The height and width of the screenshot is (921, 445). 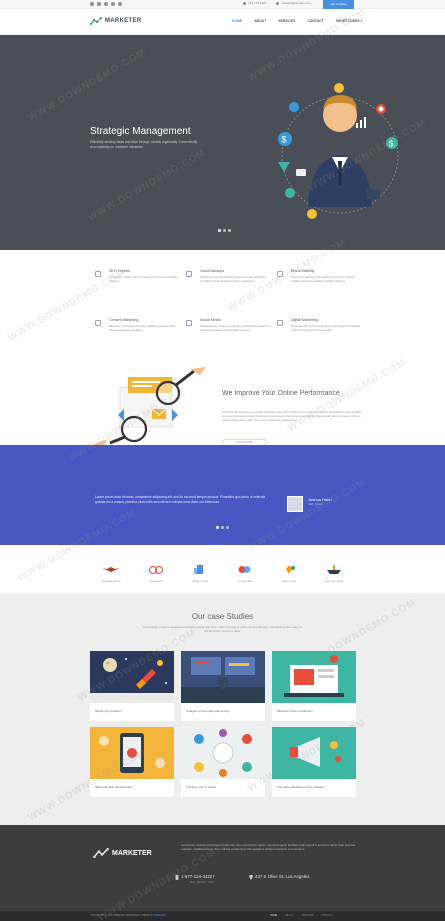 What do you see at coordinates (98, 274) in the screenshot?
I see `tag-icon` at bounding box center [98, 274].